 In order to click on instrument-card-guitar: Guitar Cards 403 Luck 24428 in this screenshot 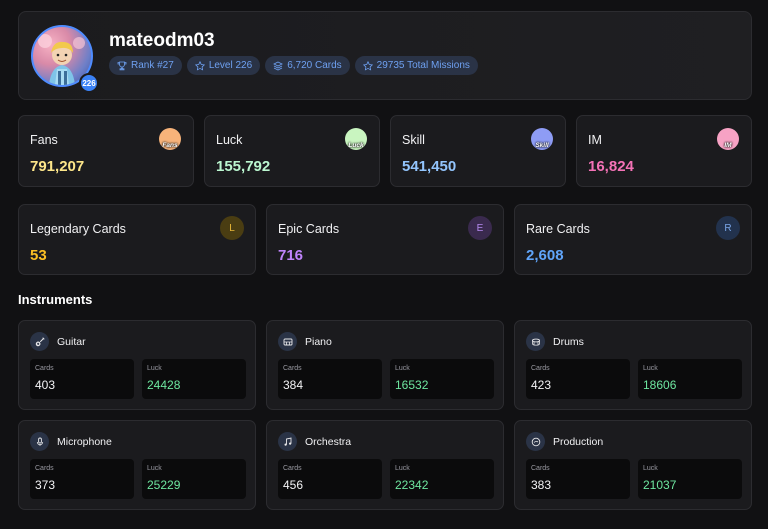, I will do `click(137, 365)`.